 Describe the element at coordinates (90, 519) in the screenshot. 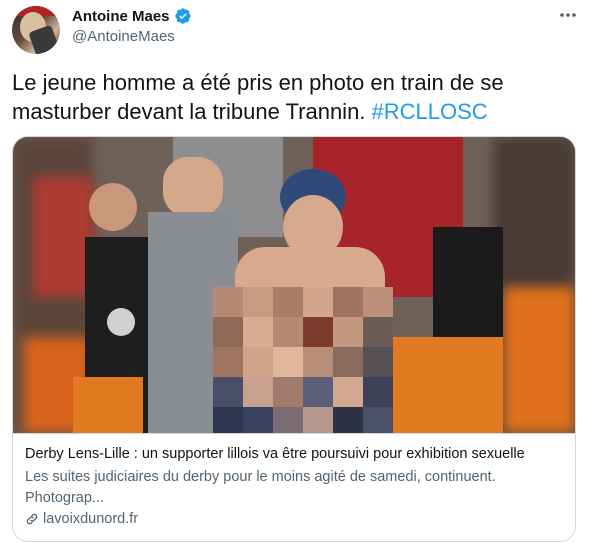

I see `card-domain: lavoixdunord.fr` at that location.